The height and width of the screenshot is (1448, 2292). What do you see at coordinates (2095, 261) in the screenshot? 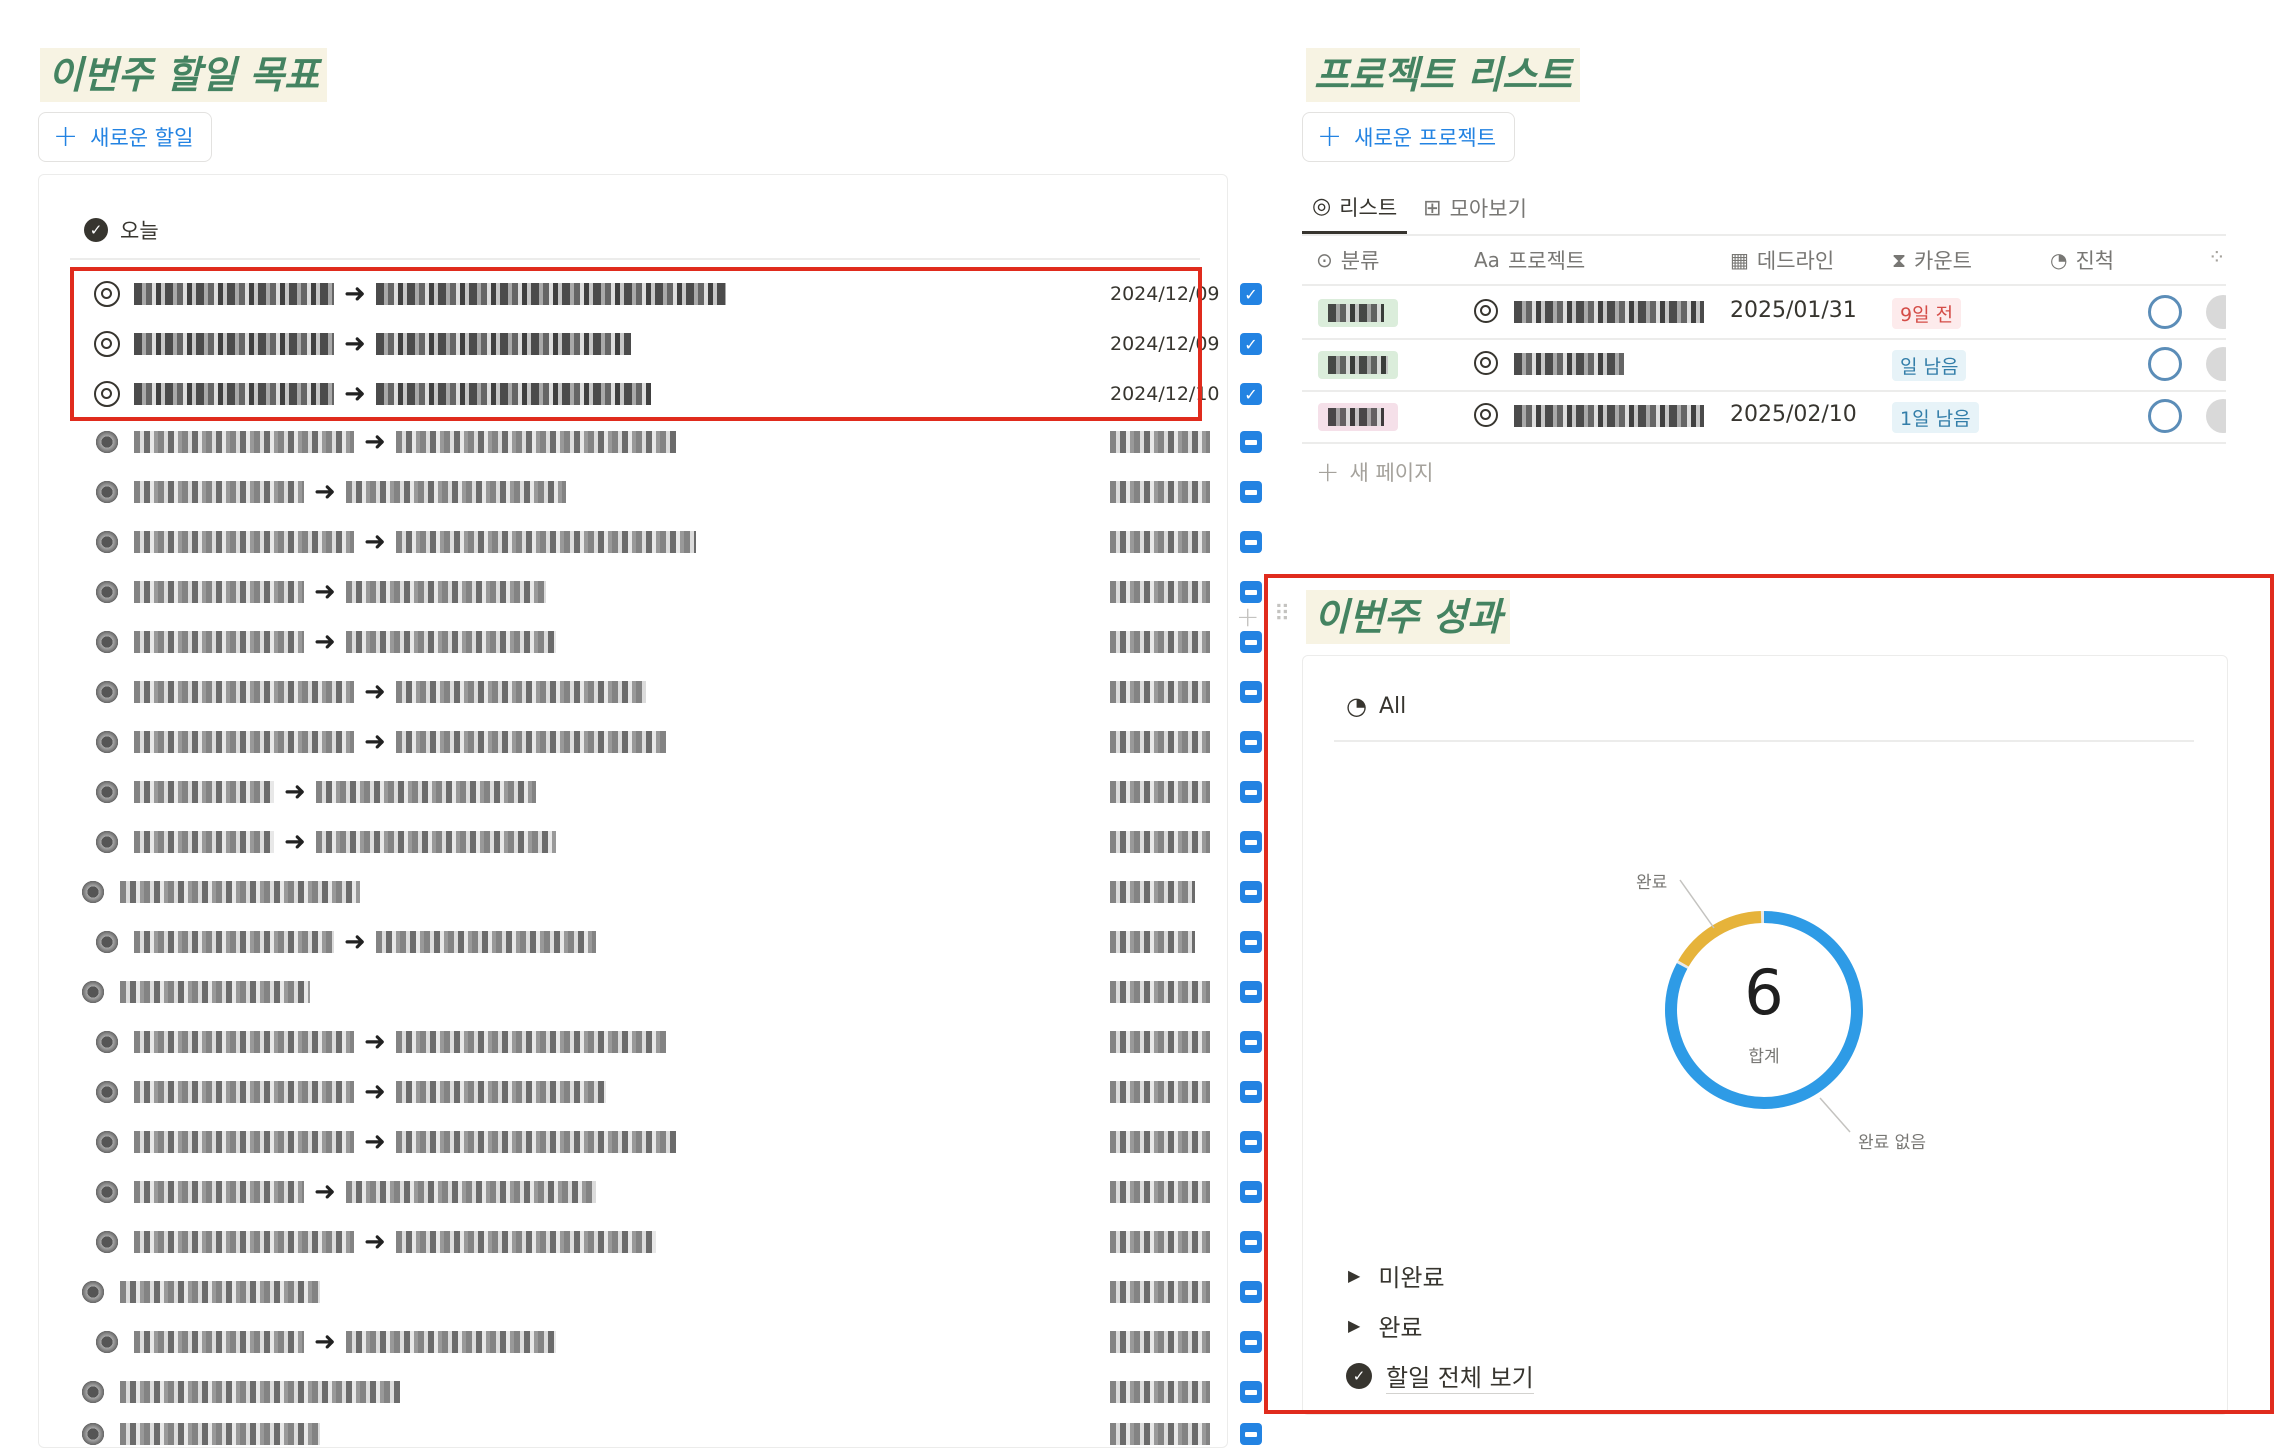
I see `column-label: 진척` at bounding box center [2095, 261].